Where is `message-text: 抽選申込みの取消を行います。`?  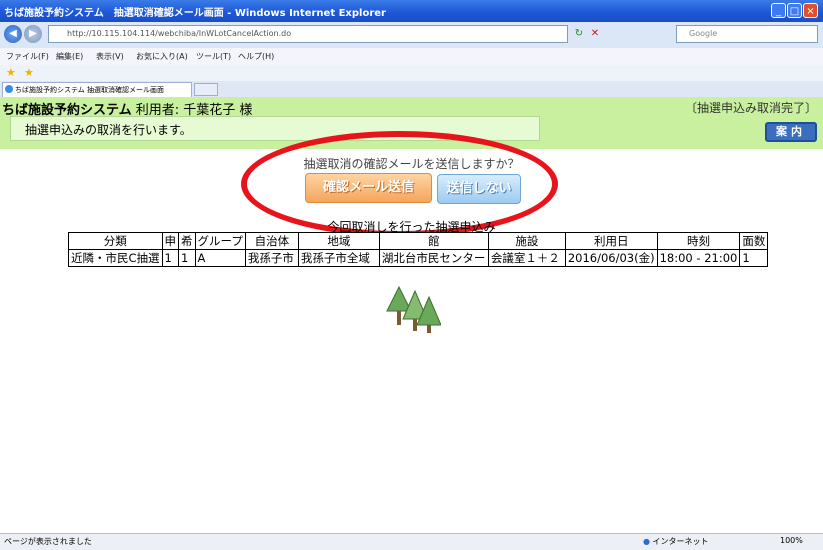 message-text: 抽選申込みの取消を行います。 is located at coordinates (108, 130).